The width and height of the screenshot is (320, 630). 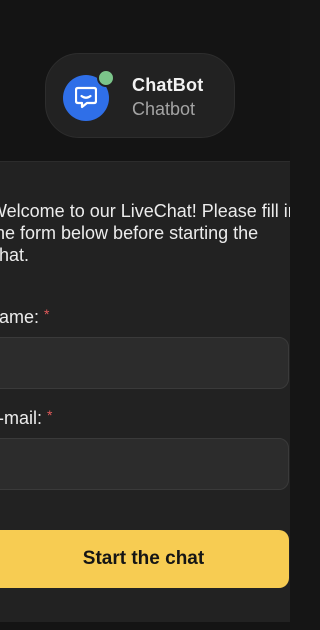 I want to click on name-label-text: Name:, so click(x=20, y=317).